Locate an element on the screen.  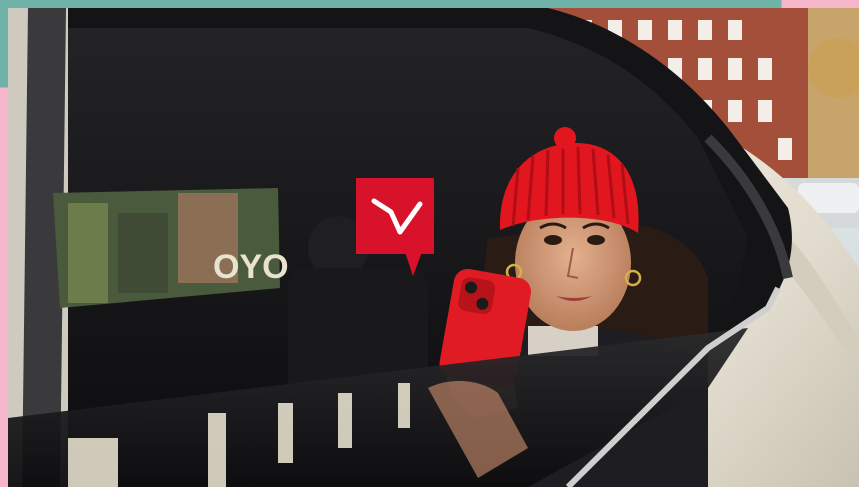
left-color-strip is located at coordinates (4, 243).